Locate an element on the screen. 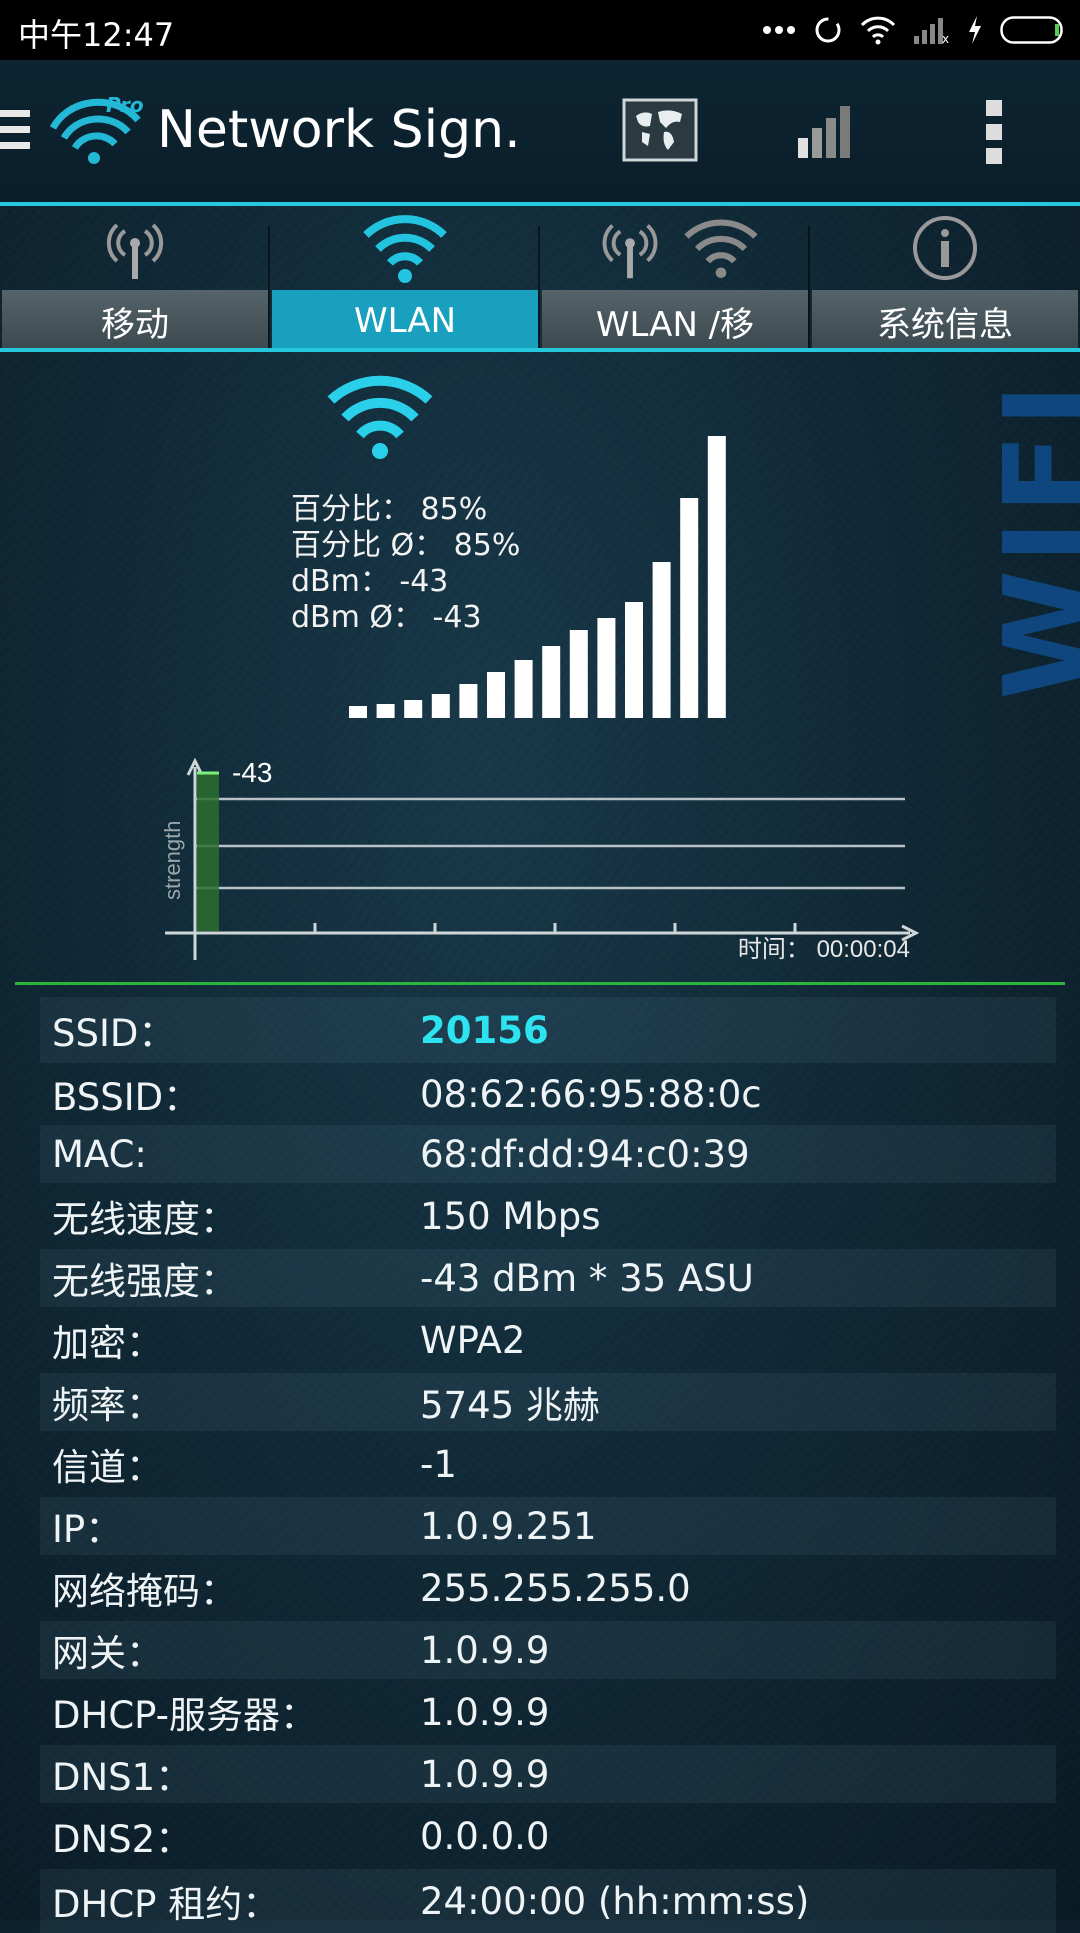 The width and height of the screenshot is (1080, 1933). info-key: 加密： is located at coordinates (107, 1343).